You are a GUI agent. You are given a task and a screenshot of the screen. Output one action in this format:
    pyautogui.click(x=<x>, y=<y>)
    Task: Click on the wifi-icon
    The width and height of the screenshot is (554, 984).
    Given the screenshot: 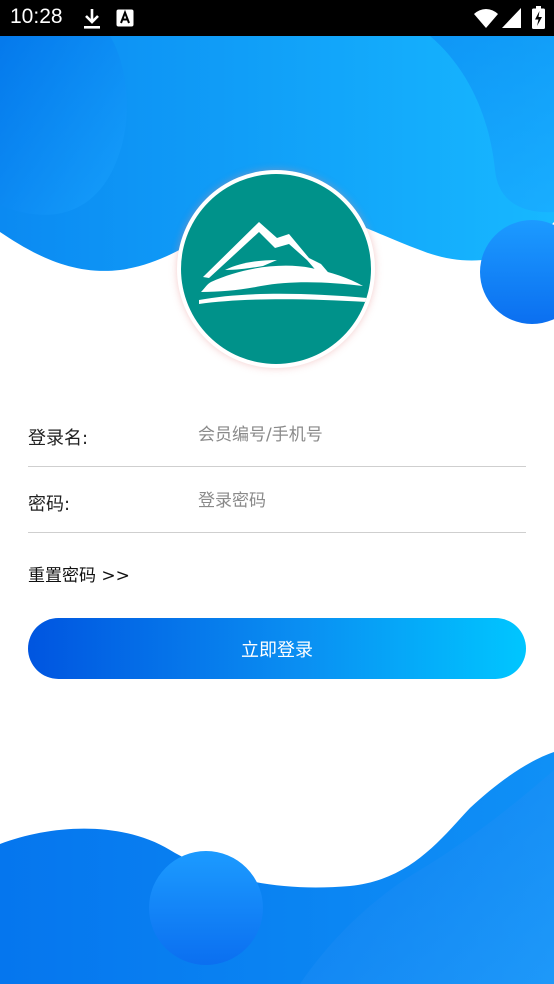 What is the action you would take?
    pyautogui.click(x=486, y=20)
    